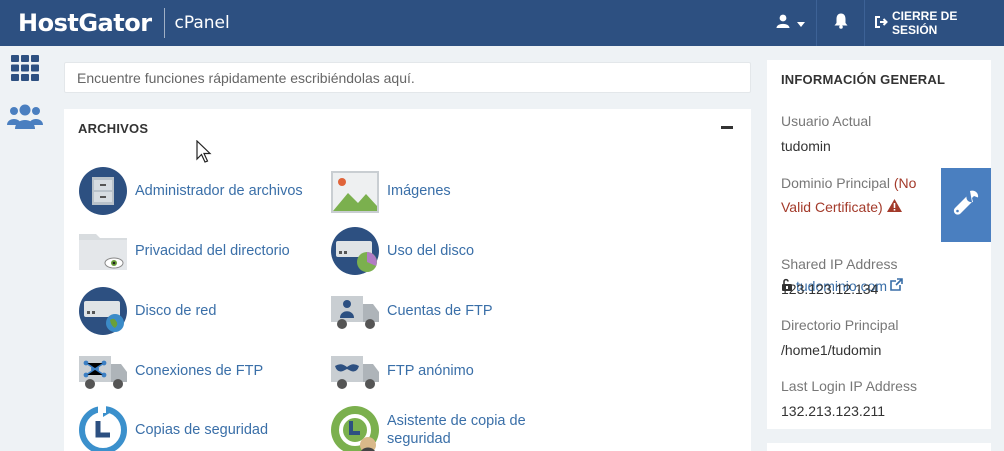 This screenshot has width=1004, height=451. Describe the element at coordinates (830, 289) in the screenshot. I see `shared-ip-value: 123.123.12.134` at that location.